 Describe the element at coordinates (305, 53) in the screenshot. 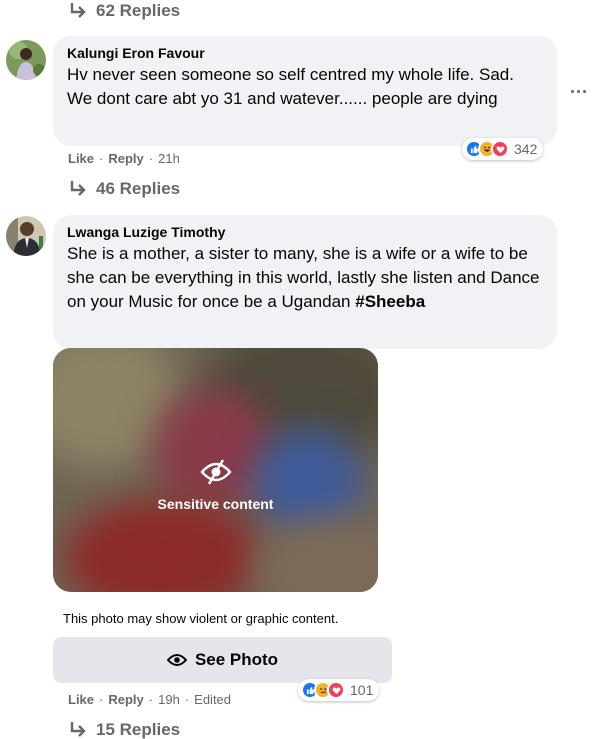

I see `comment-author: Kalungi Eron Favour` at that location.